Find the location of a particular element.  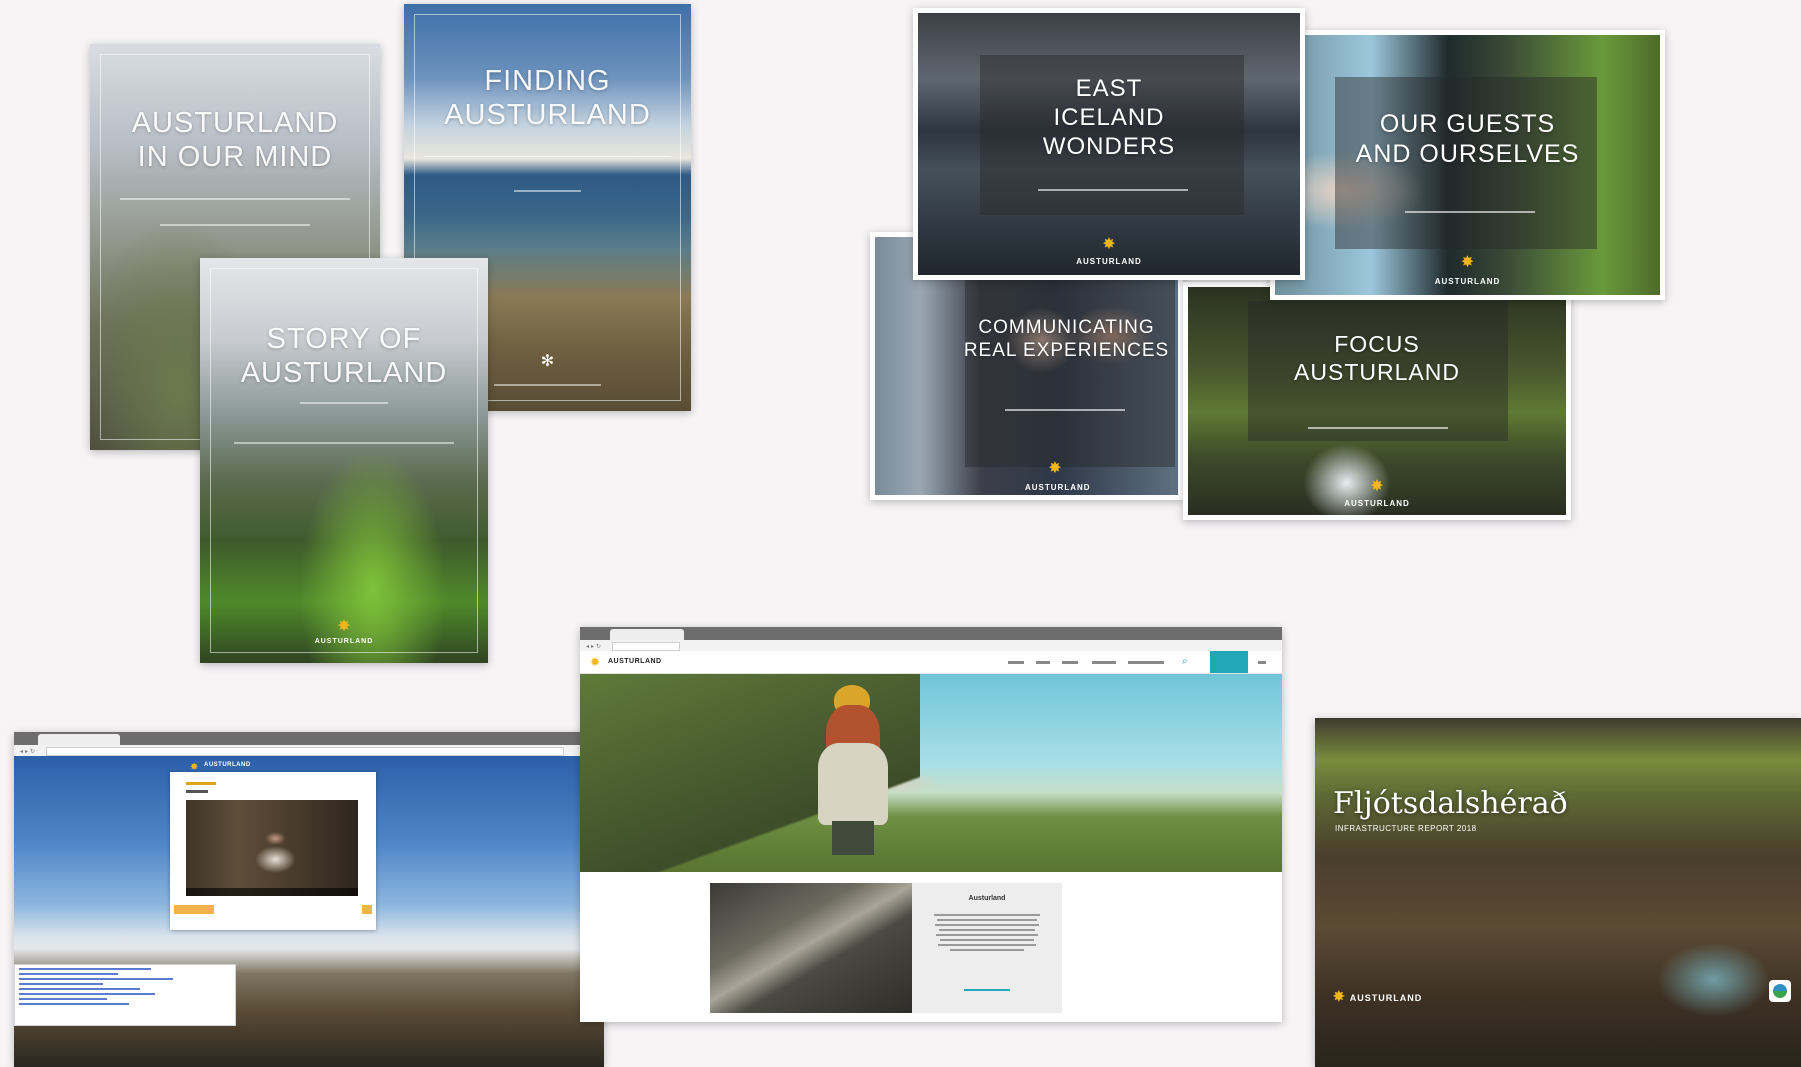

cover-title: AUSTURLAND IN OUR MIND is located at coordinates (235, 140).